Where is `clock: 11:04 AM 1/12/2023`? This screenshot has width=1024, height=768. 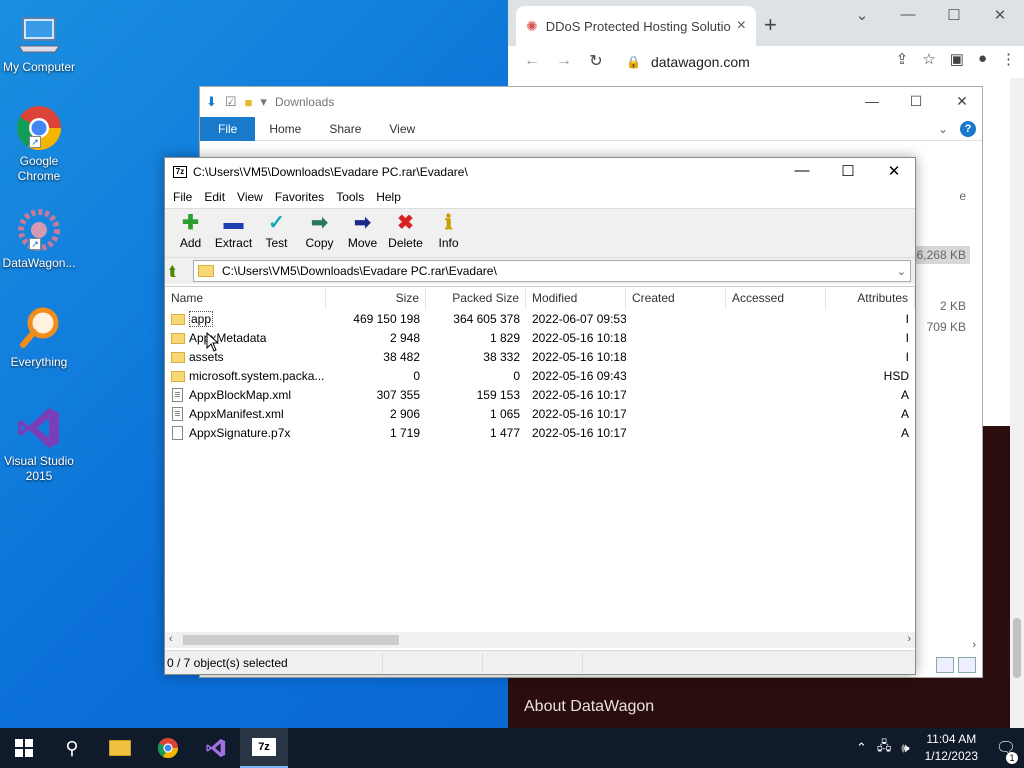
clock: 11:04 AM 1/12/2023 is located at coordinates (951, 748).